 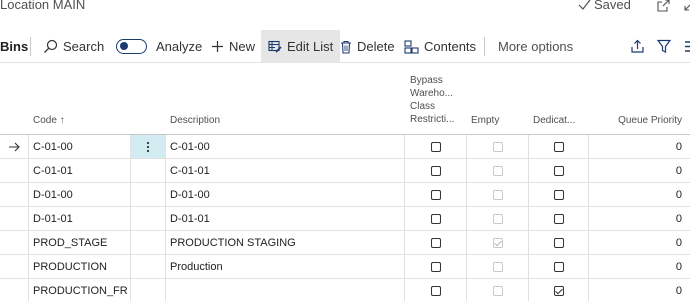 I want to click on code-cell: PRODUCTION, so click(x=80, y=266).